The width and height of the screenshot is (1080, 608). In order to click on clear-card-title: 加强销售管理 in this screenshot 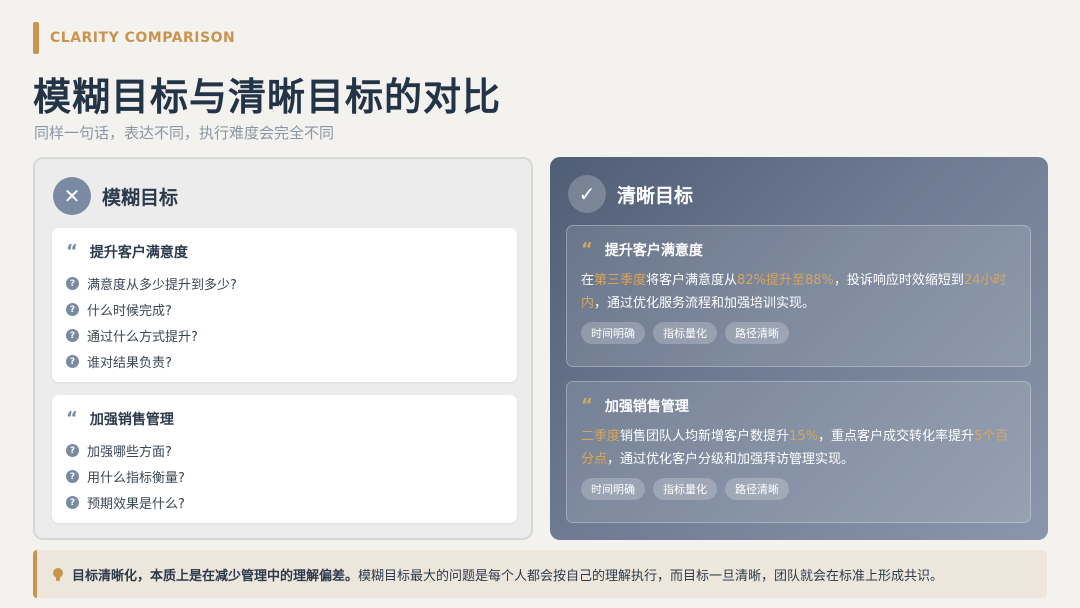, I will do `click(646, 407)`.